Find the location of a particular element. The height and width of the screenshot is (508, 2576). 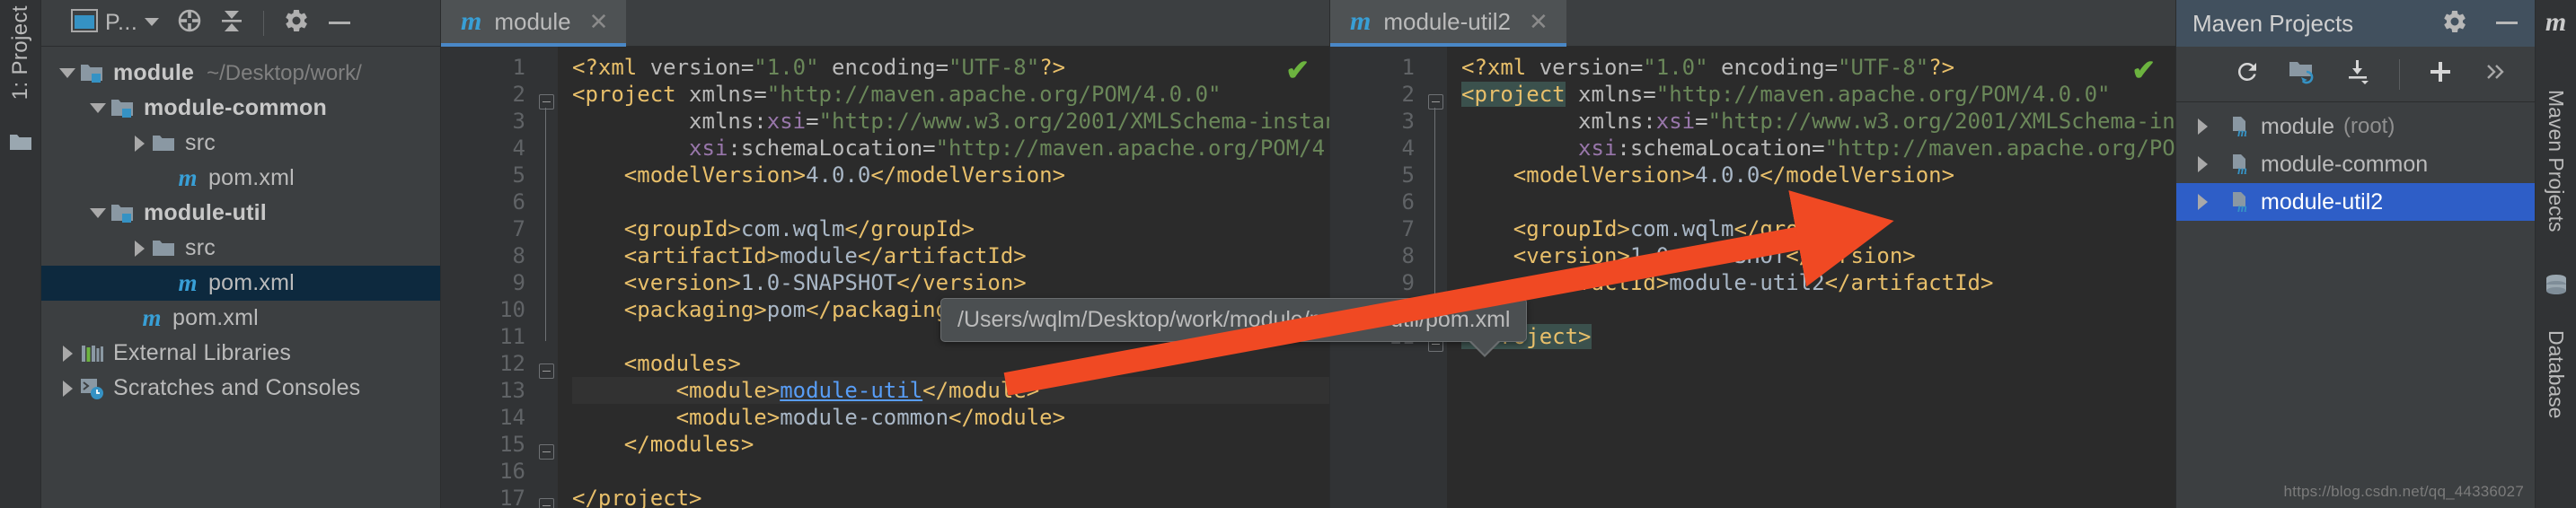

code-line: <module>module-common</module> is located at coordinates (950, 418).